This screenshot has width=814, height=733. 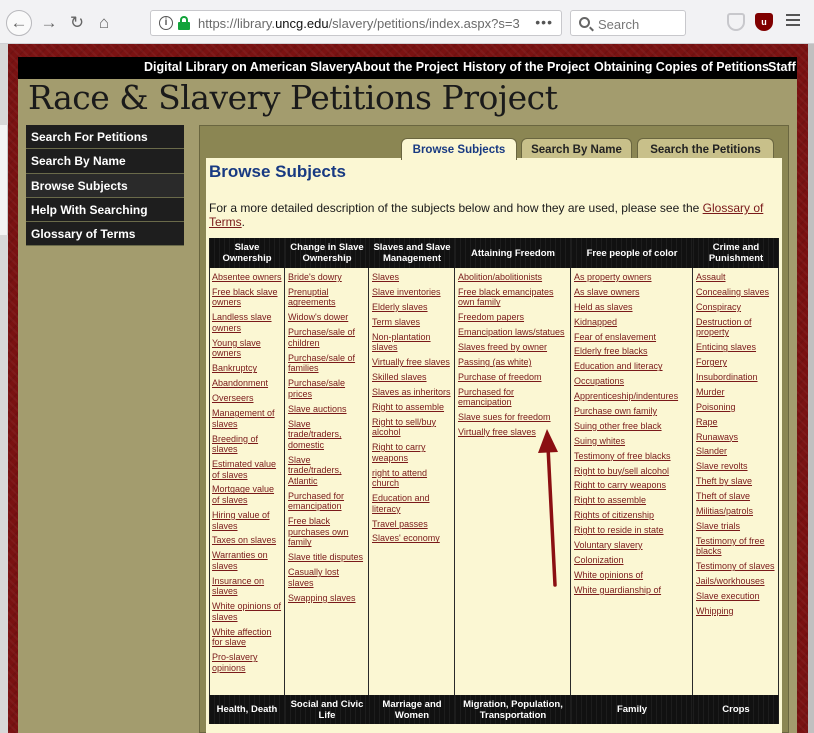 What do you see at coordinates (326, 577) in the screenshot?
I see `subject-link: Casually lost slaves` at bounding box center [326, 577].